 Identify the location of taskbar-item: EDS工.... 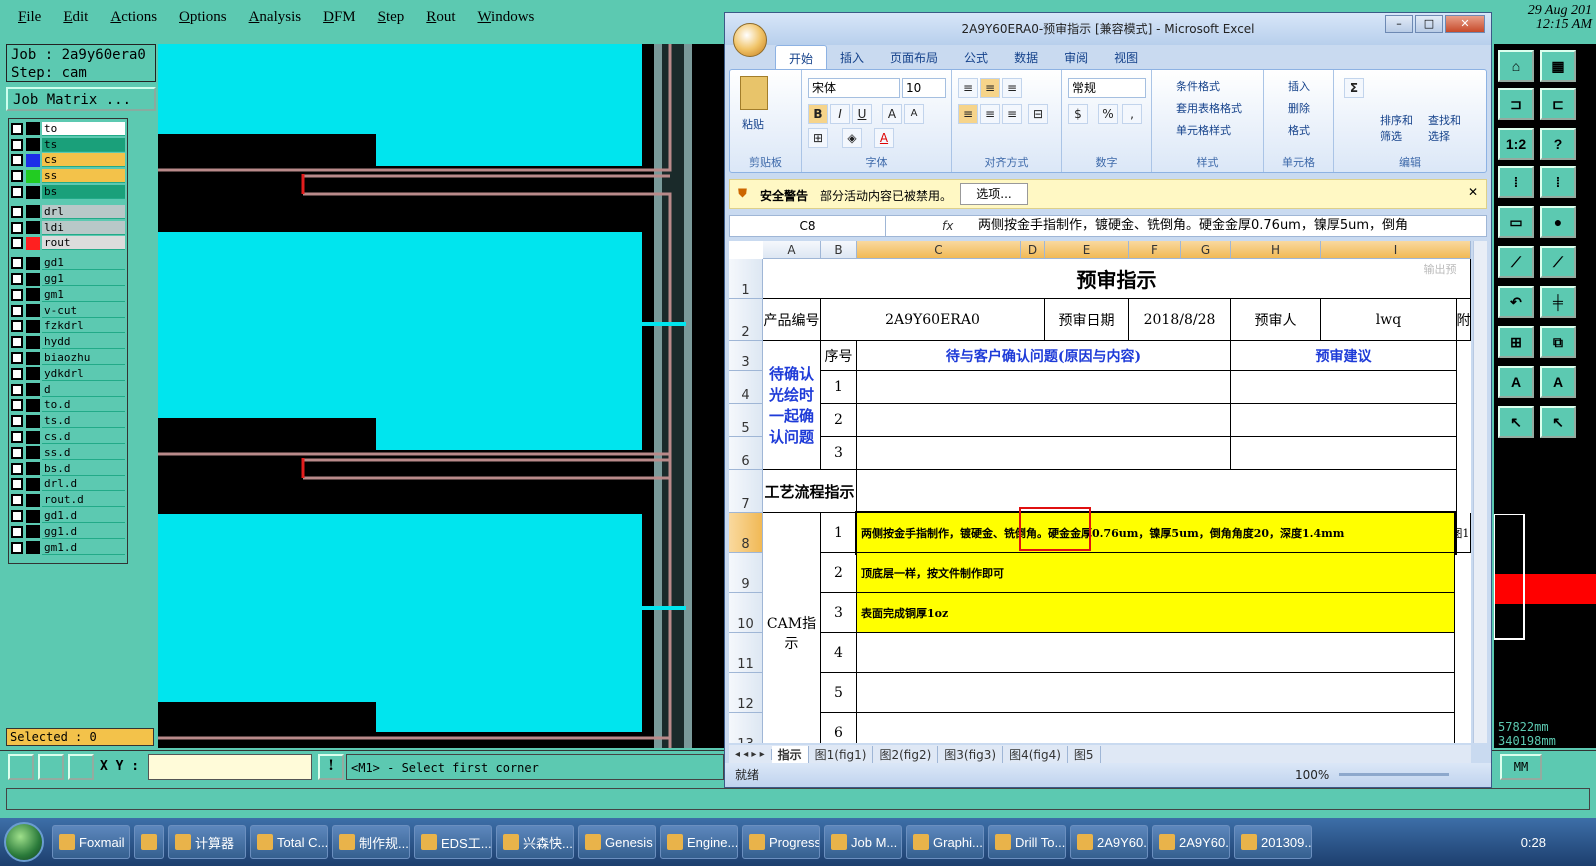
(453, 842).